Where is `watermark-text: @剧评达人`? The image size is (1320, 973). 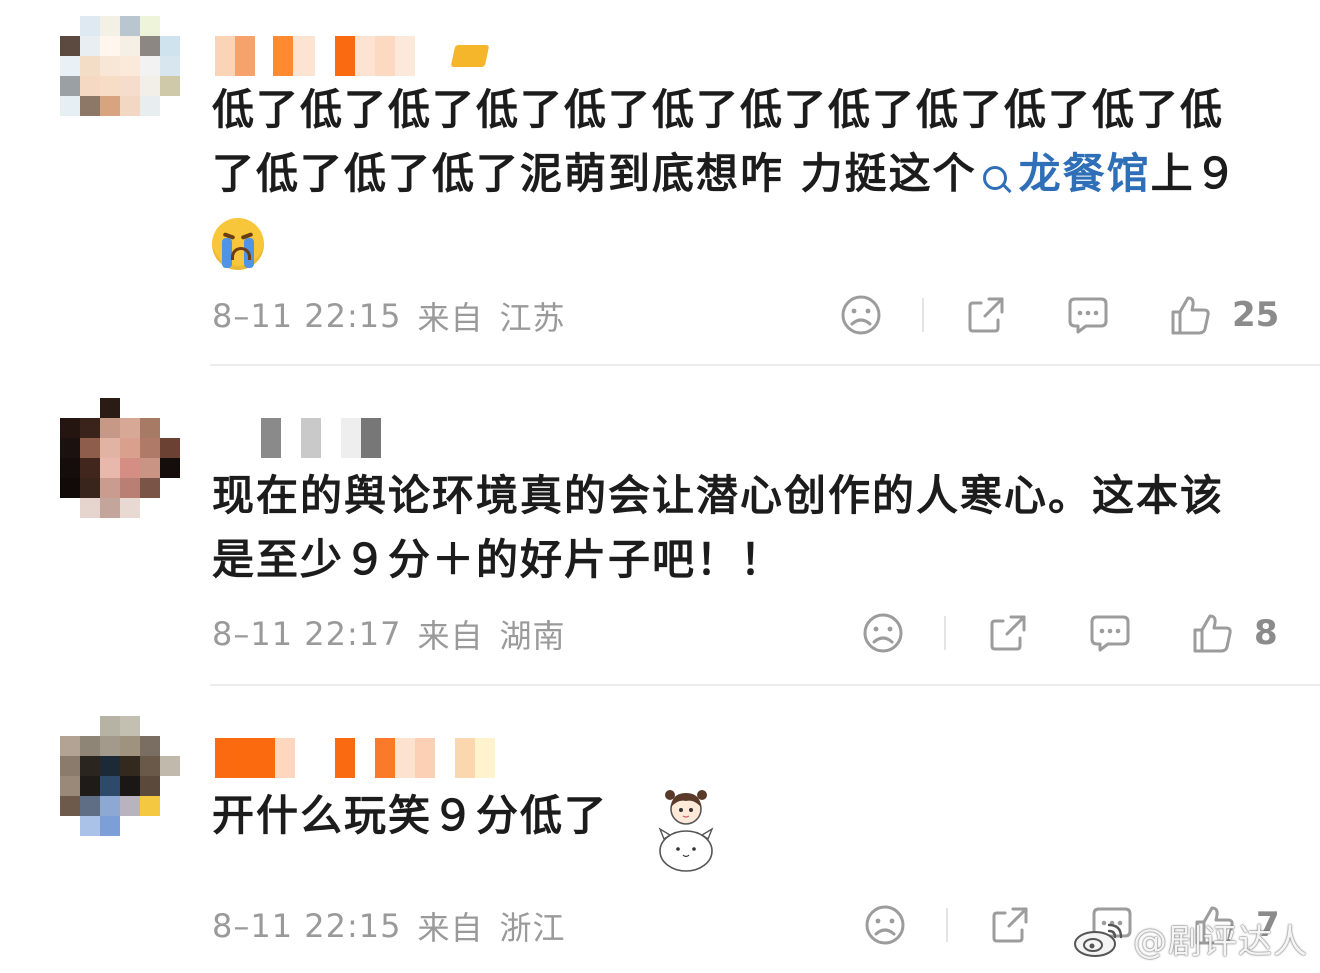
watermark-text: @剧评达人 is located at coordinates (1220, 942).